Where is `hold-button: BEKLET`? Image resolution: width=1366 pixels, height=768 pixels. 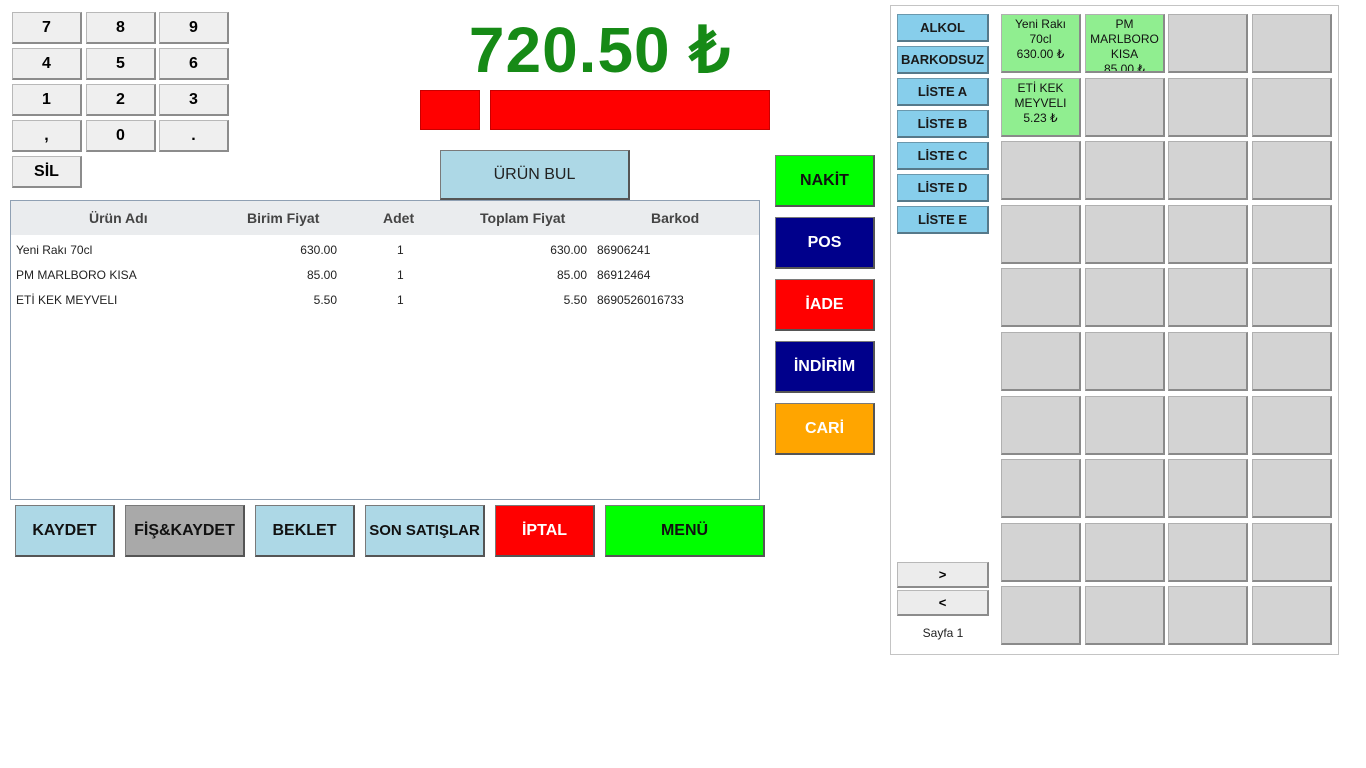 hold-button: BEKLET is located at coordinates (305, 531).